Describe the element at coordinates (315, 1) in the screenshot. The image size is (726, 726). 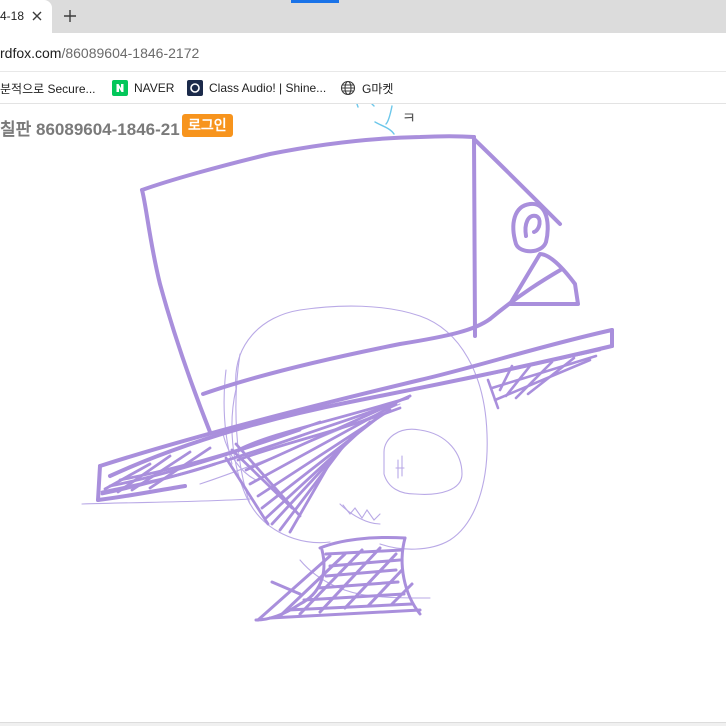
I see `tab-accent` at that location.